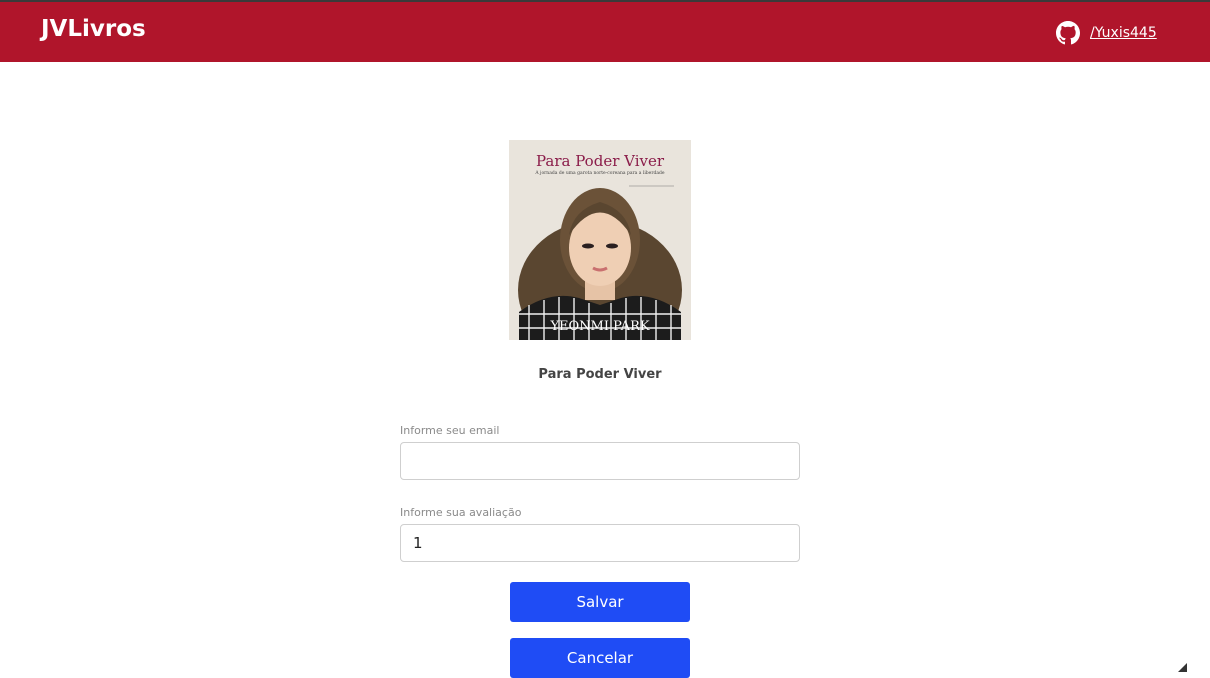 The image size is (1210, 678). Describe the element at coordinates (450, 430) in the screenshot. I see `email-label: Informe seu email` at that location.